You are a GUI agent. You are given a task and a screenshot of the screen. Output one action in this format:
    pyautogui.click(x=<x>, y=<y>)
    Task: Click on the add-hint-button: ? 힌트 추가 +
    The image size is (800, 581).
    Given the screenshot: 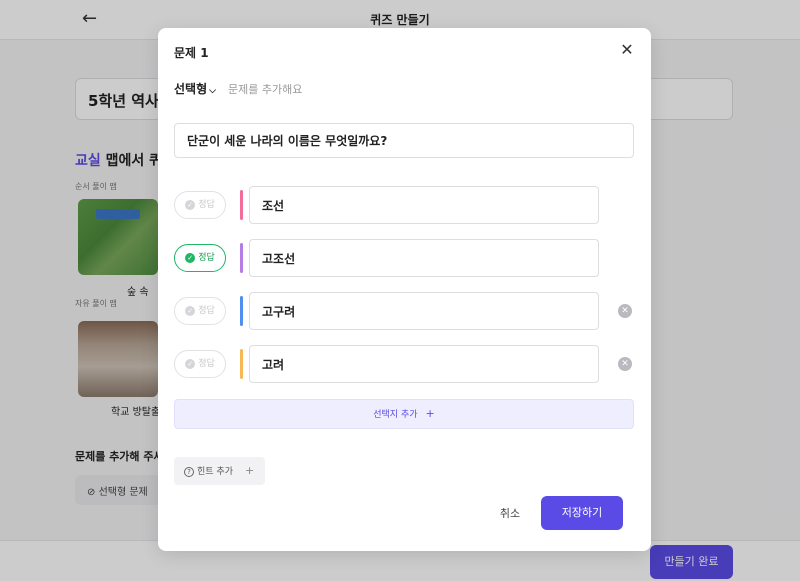 What is the action you would take?
    pyautogui.click(x=219, y=471)
    